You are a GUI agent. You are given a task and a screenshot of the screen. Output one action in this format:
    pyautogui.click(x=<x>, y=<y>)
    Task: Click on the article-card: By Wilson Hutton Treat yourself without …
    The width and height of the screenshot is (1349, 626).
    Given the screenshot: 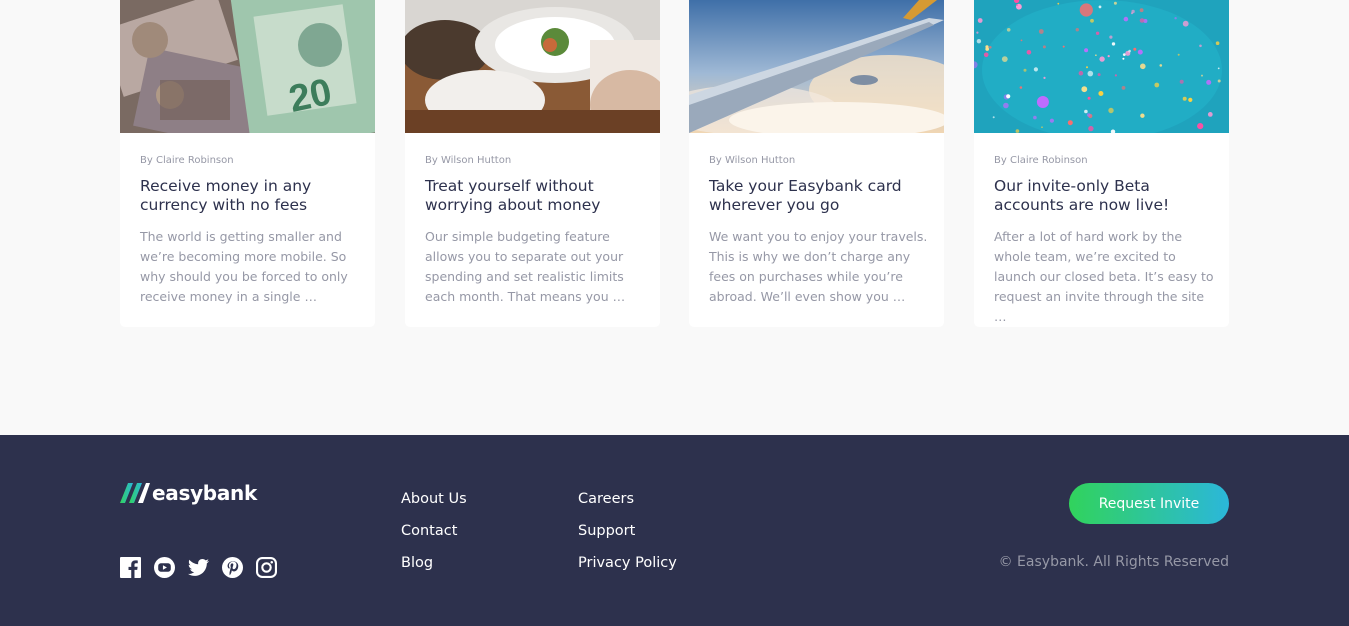 What is the action you would take?
    pyautogui.click(x=532, y=163)
    